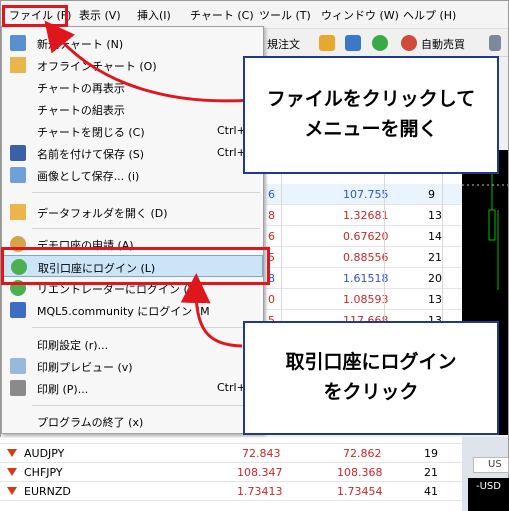 The height and width of the screenshot is (511, 509). I want to click on arrow-to-login-item, so click(211, 310).